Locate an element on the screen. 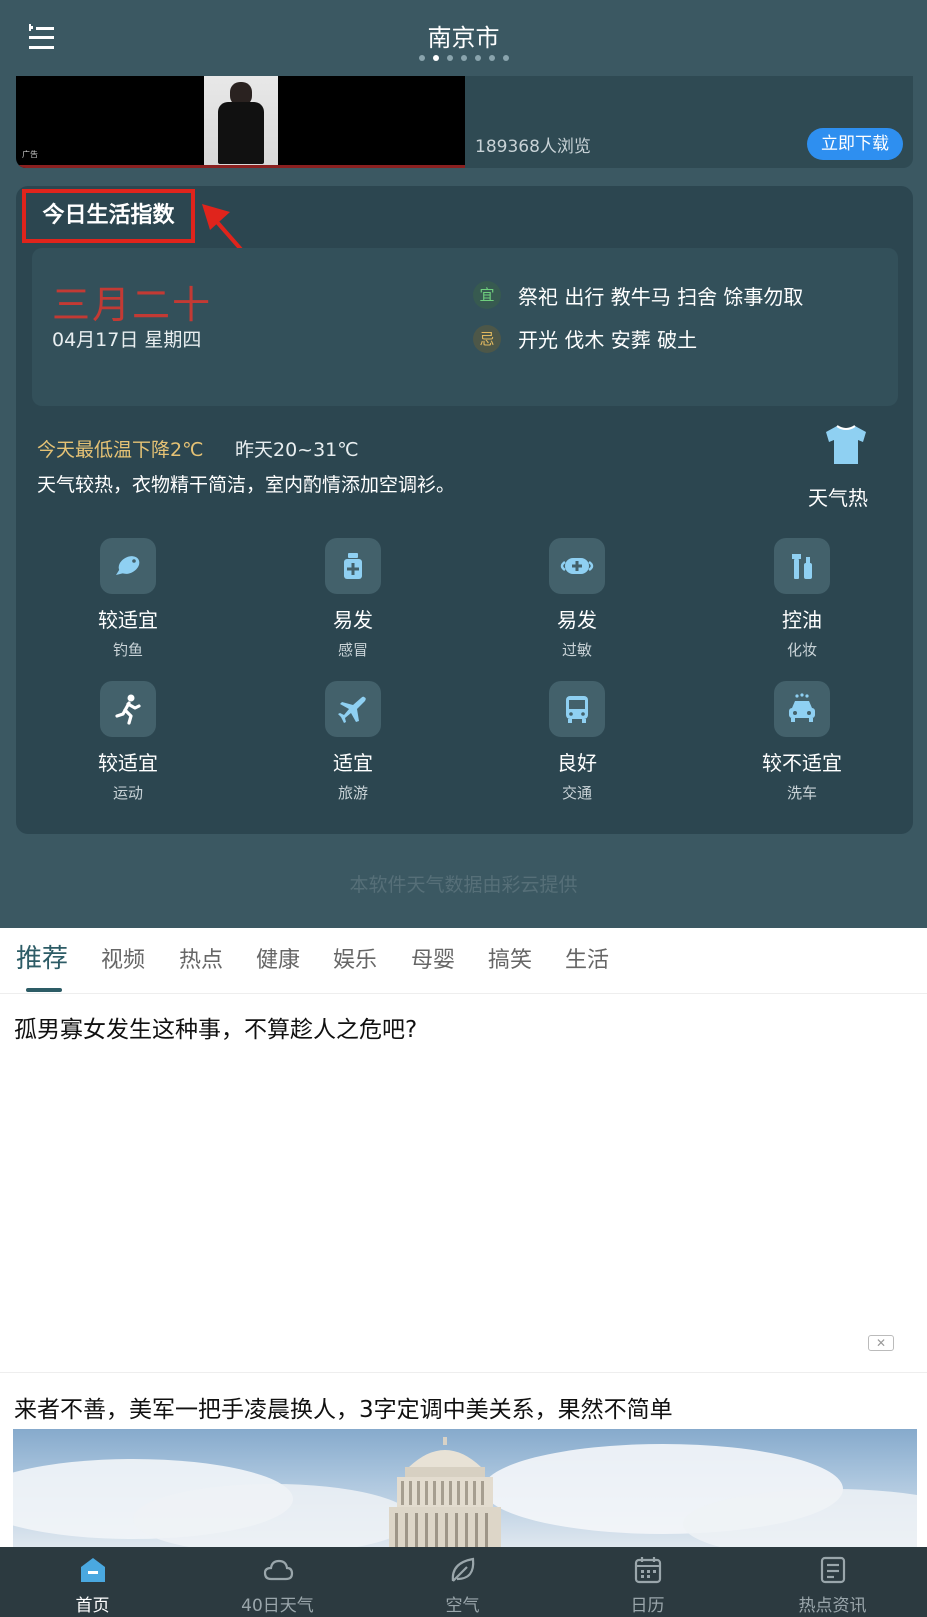 This screenshot has height=1617, width=927. index-item-traffic: 良好 交通 is located at coordinates (577, 742).